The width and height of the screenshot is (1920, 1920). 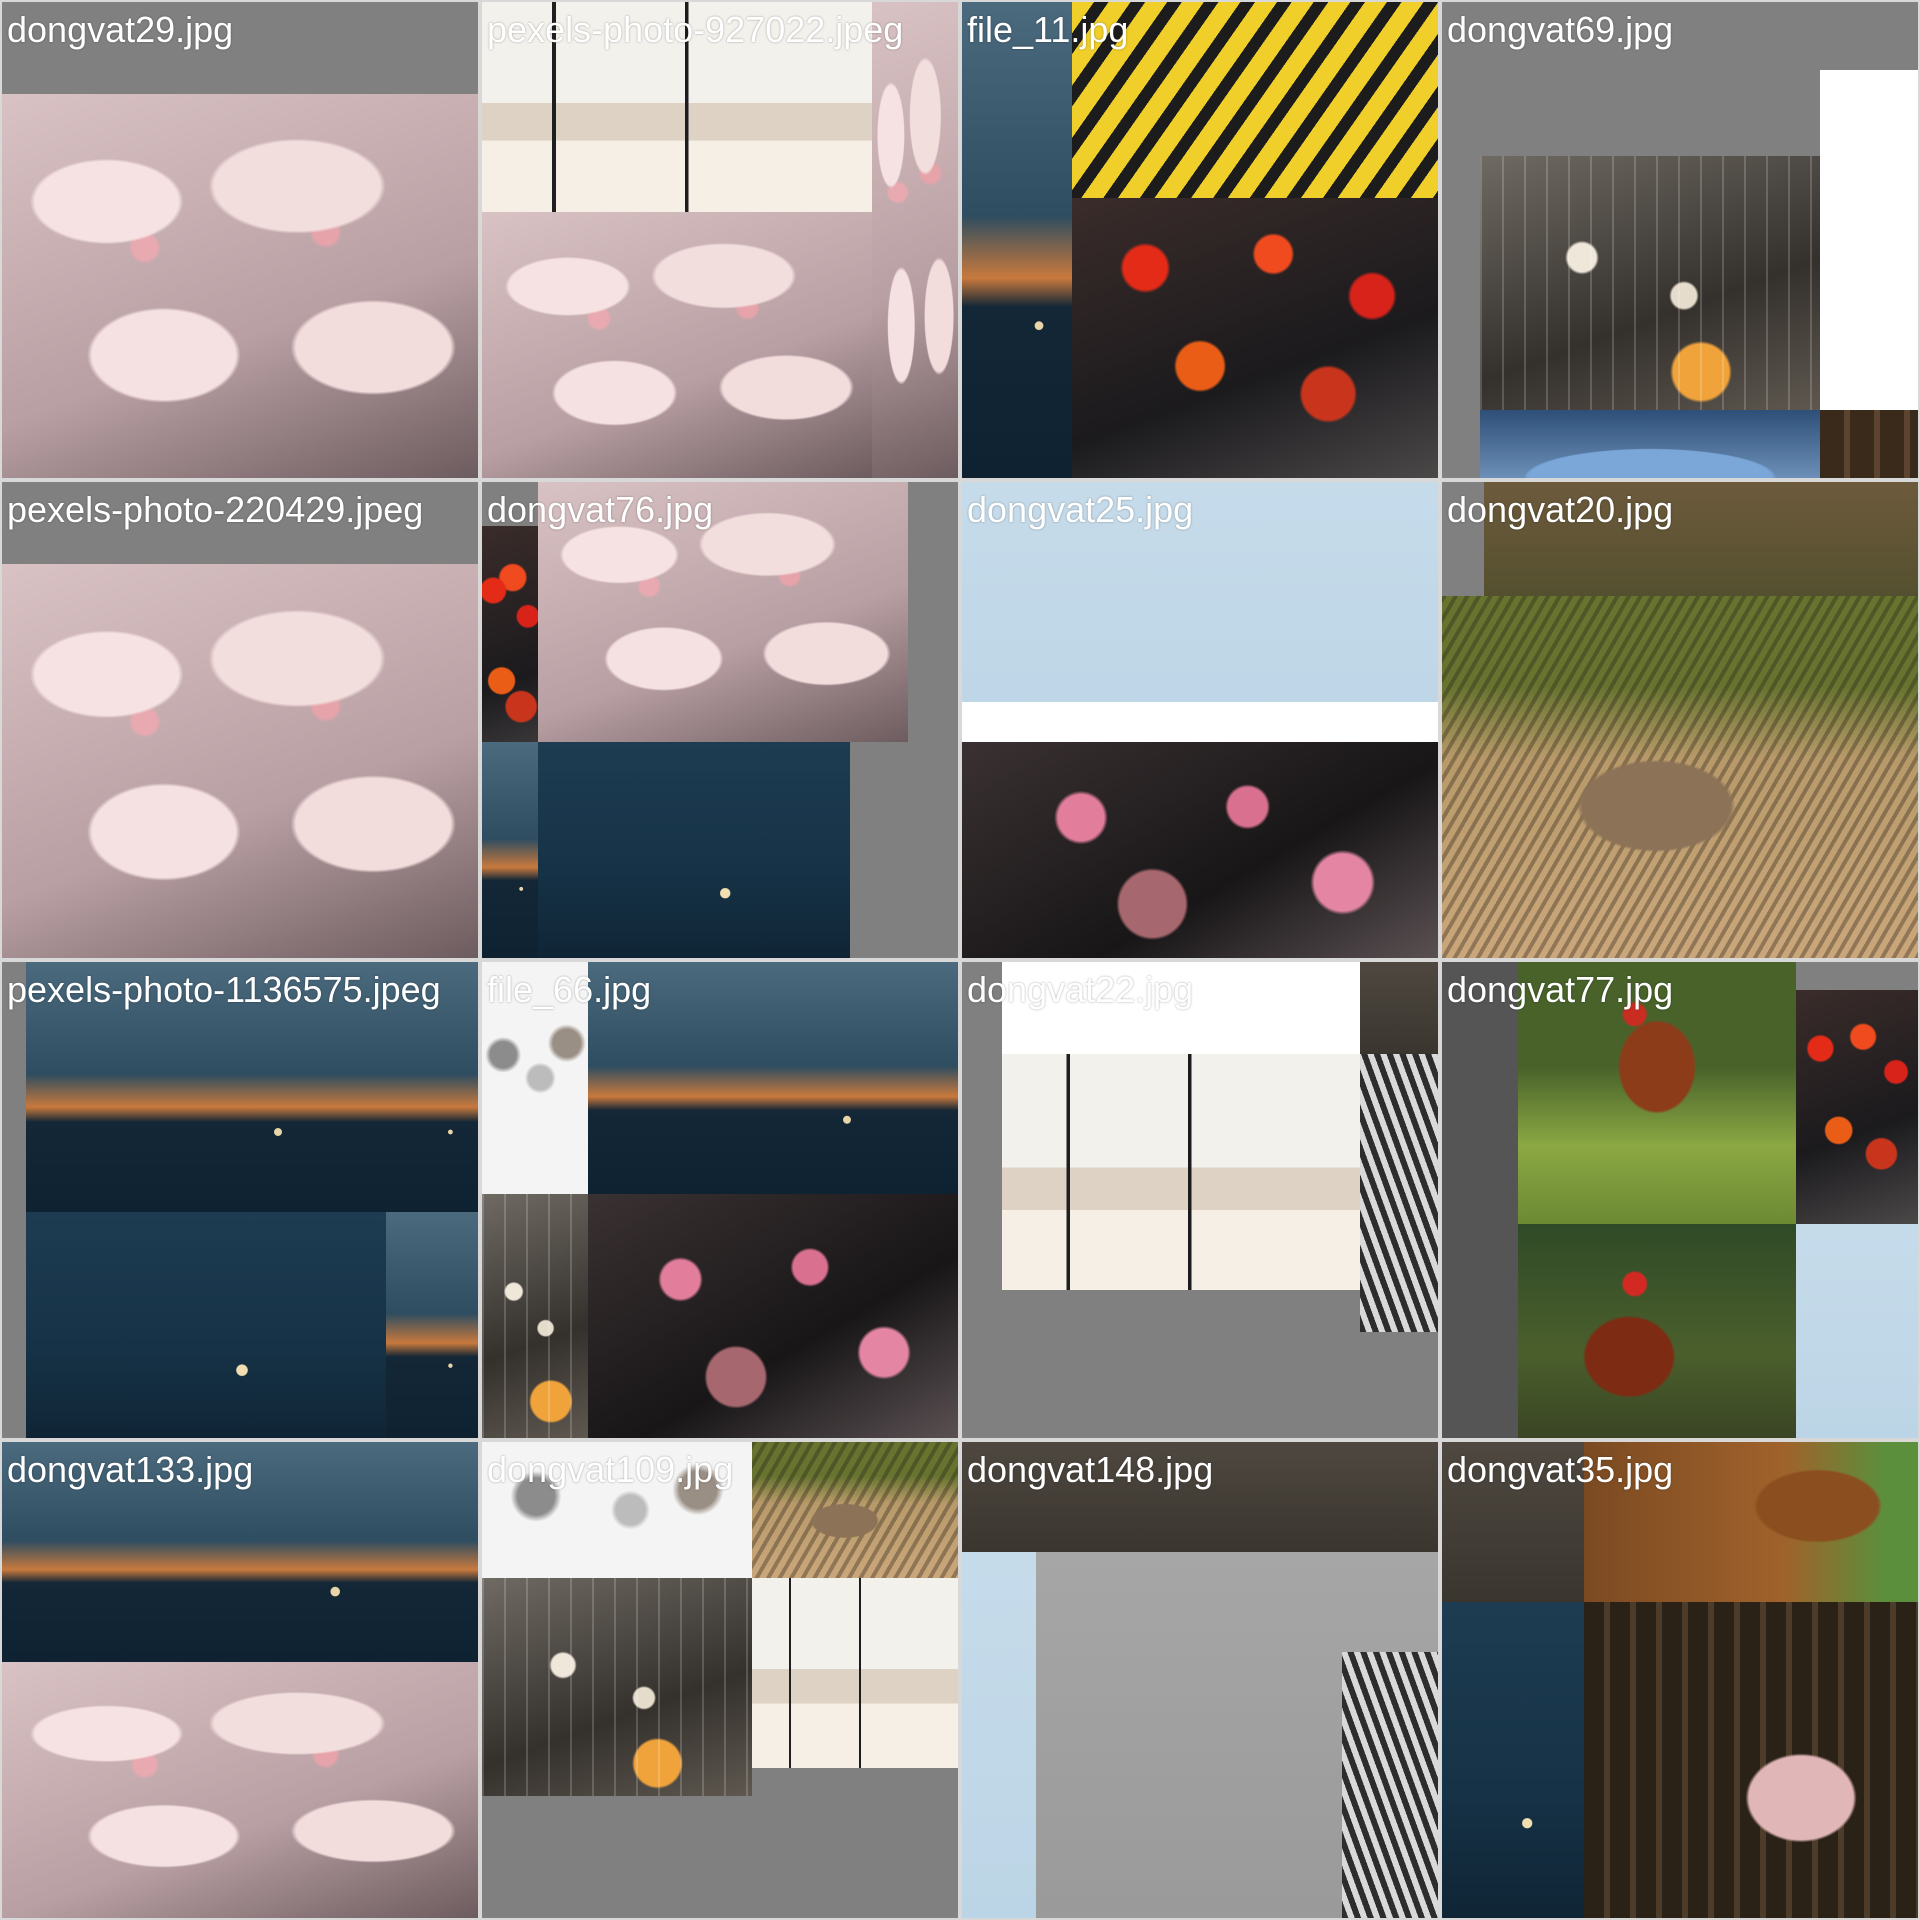 What do you see at coordinates (1080, 509) in the screenshot?
I see `file-name-label: dongvat25.jpg` at bounding box center [1080, 509].